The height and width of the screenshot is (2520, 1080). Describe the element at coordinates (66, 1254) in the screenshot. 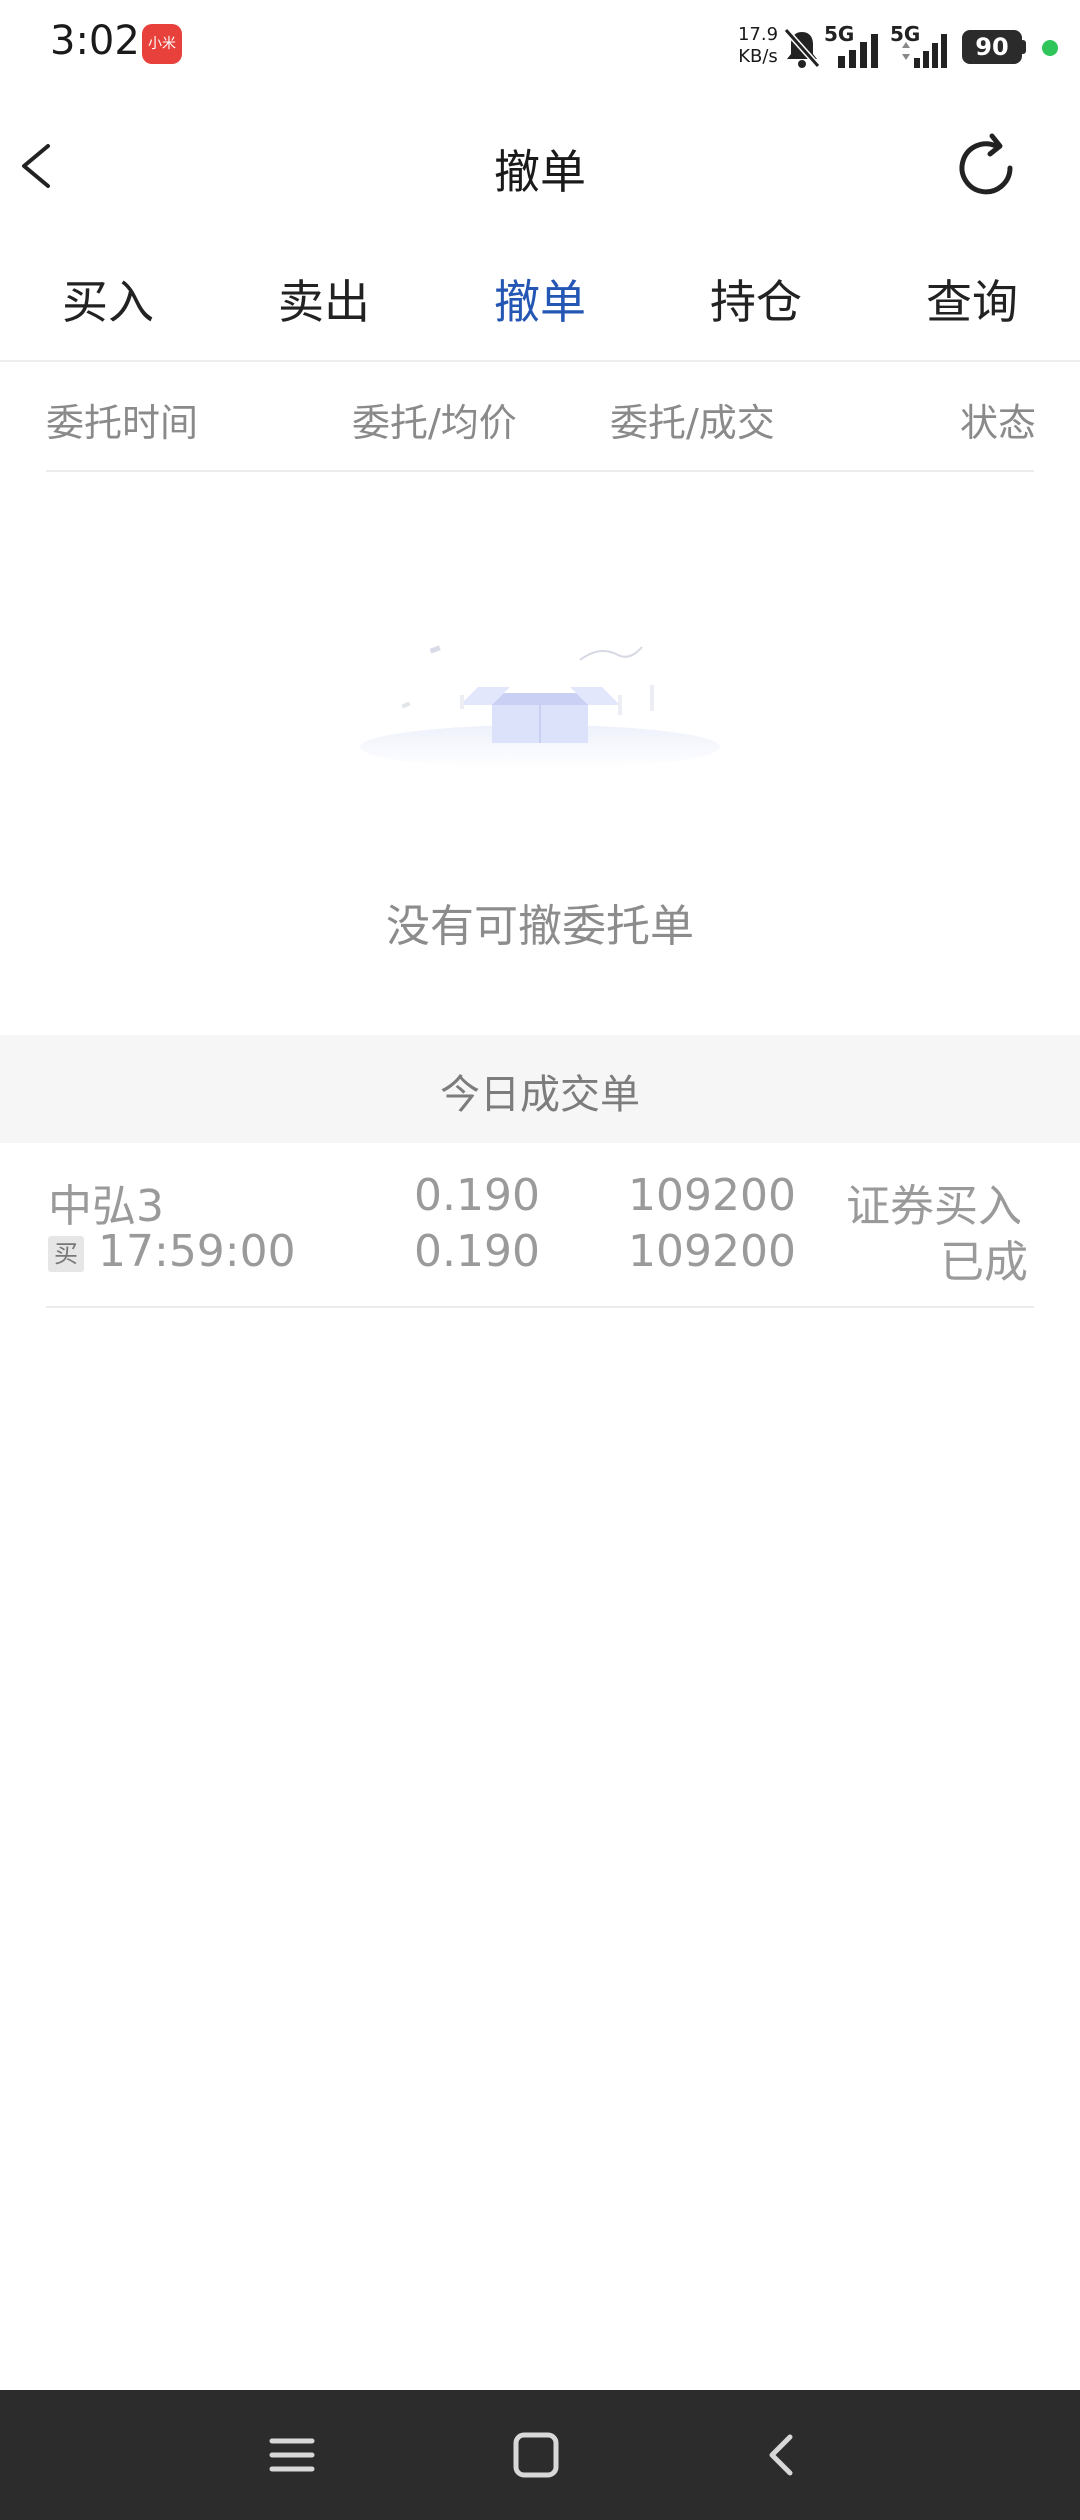

I see `buy-side-tag: 买` at that location.